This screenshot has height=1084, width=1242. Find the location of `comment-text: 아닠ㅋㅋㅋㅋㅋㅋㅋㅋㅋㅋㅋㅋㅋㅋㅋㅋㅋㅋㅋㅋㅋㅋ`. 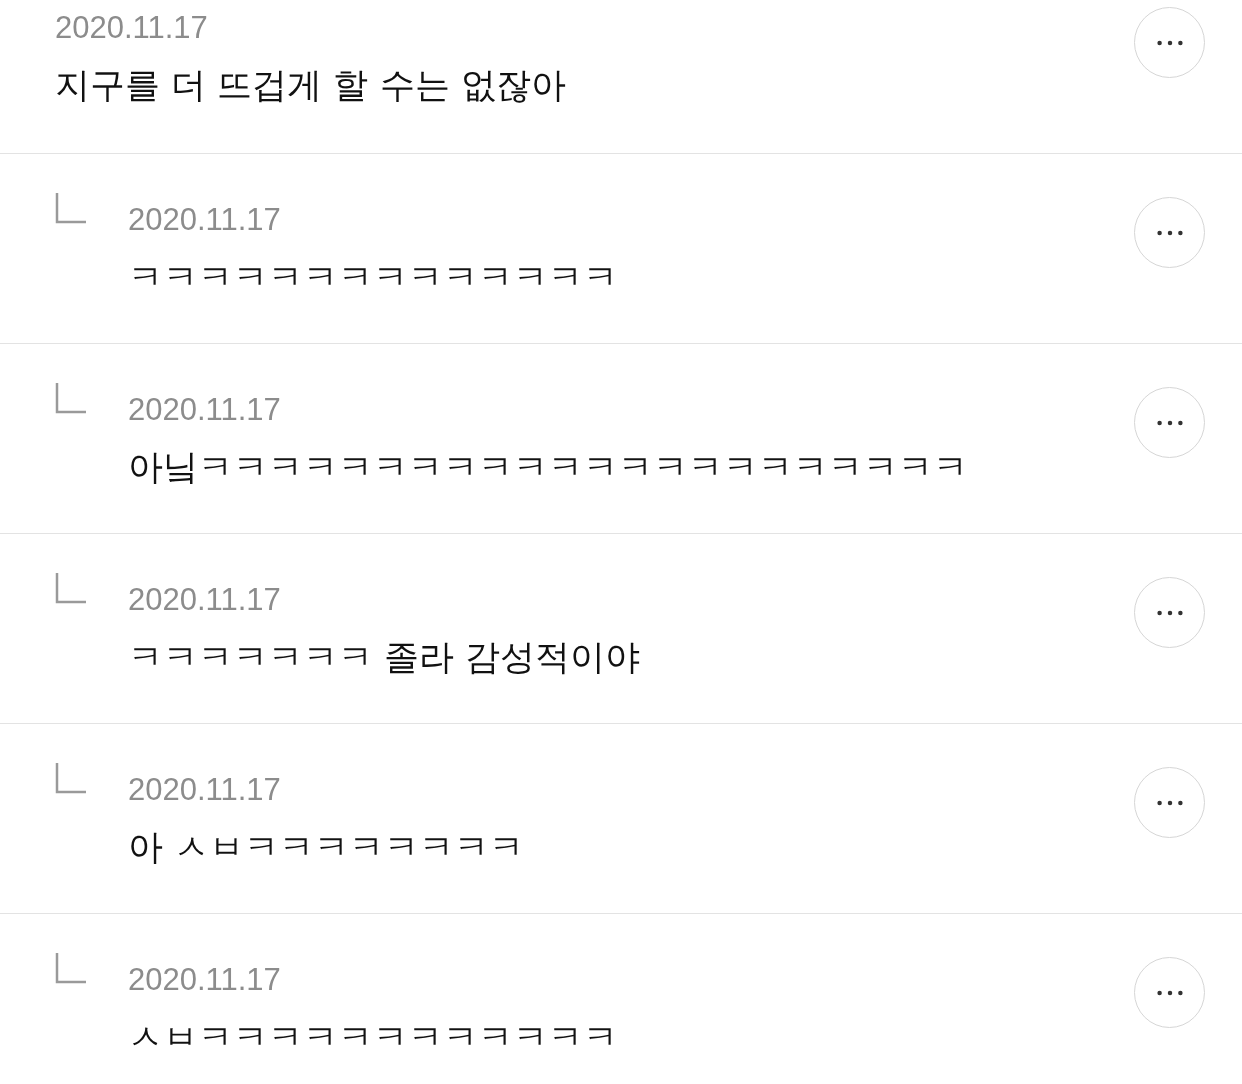

comment-text: 아닠ㅋㅋㅋㅋㅋㅋㅋㅋㅋㅋㅋㅋㅋㅋㅋㅋㅋㅋㅋㅋㅋㅋ is located at coordinates (548, 467).